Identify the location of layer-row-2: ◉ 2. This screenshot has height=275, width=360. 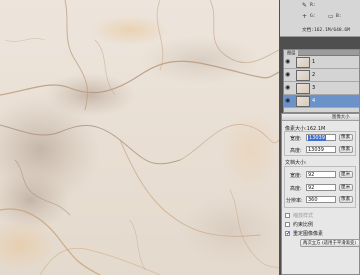
(321, 75).